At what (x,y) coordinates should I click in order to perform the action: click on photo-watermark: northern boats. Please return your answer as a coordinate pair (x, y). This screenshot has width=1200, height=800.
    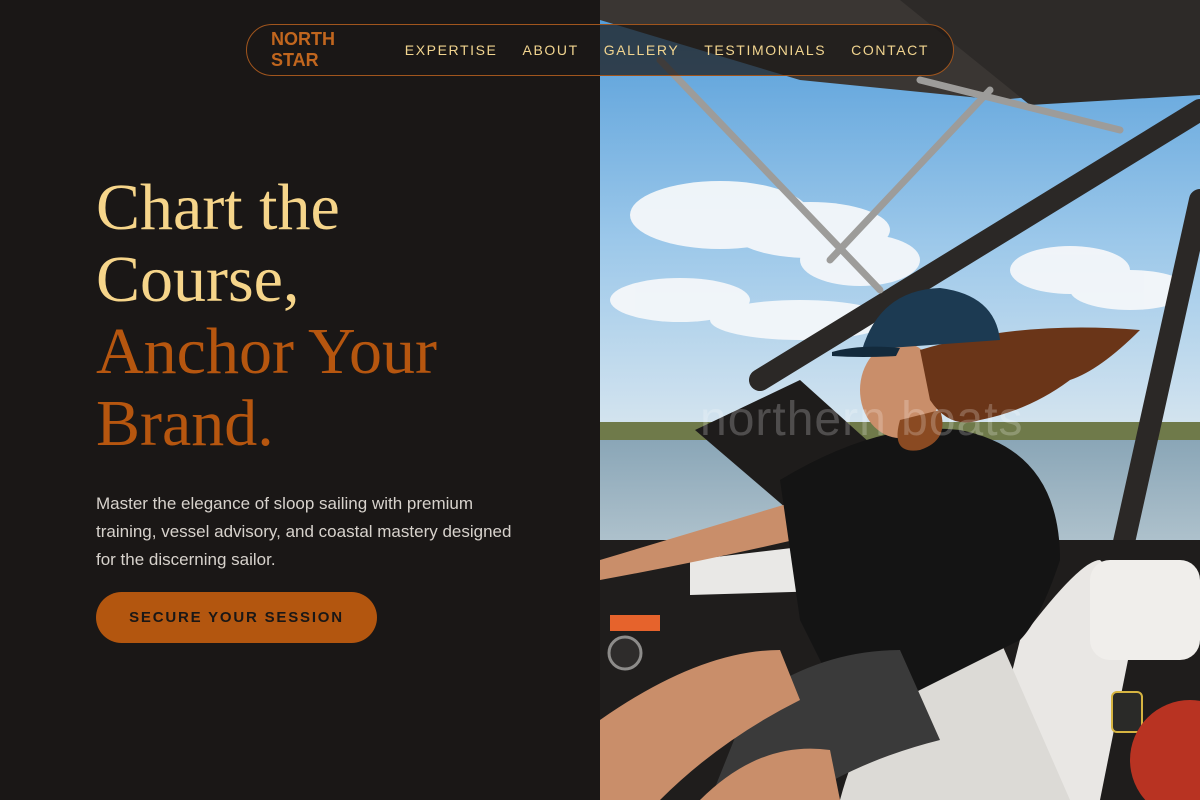
    Looking at the image, I should click on (862, 419).